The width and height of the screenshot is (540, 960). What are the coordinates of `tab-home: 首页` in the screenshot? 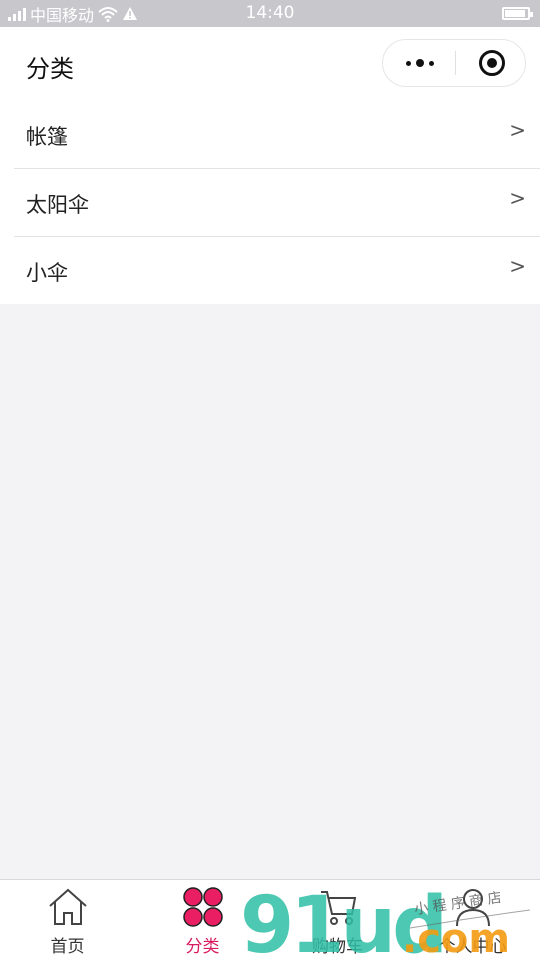 It's located at (67, 920).